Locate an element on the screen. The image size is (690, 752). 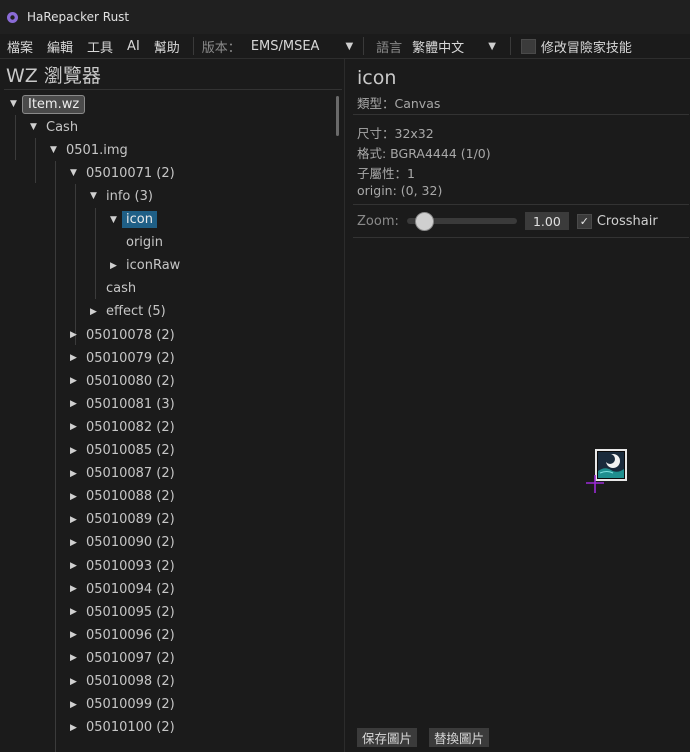
menu-tools: 工具 is located at coordinates (100, 46).